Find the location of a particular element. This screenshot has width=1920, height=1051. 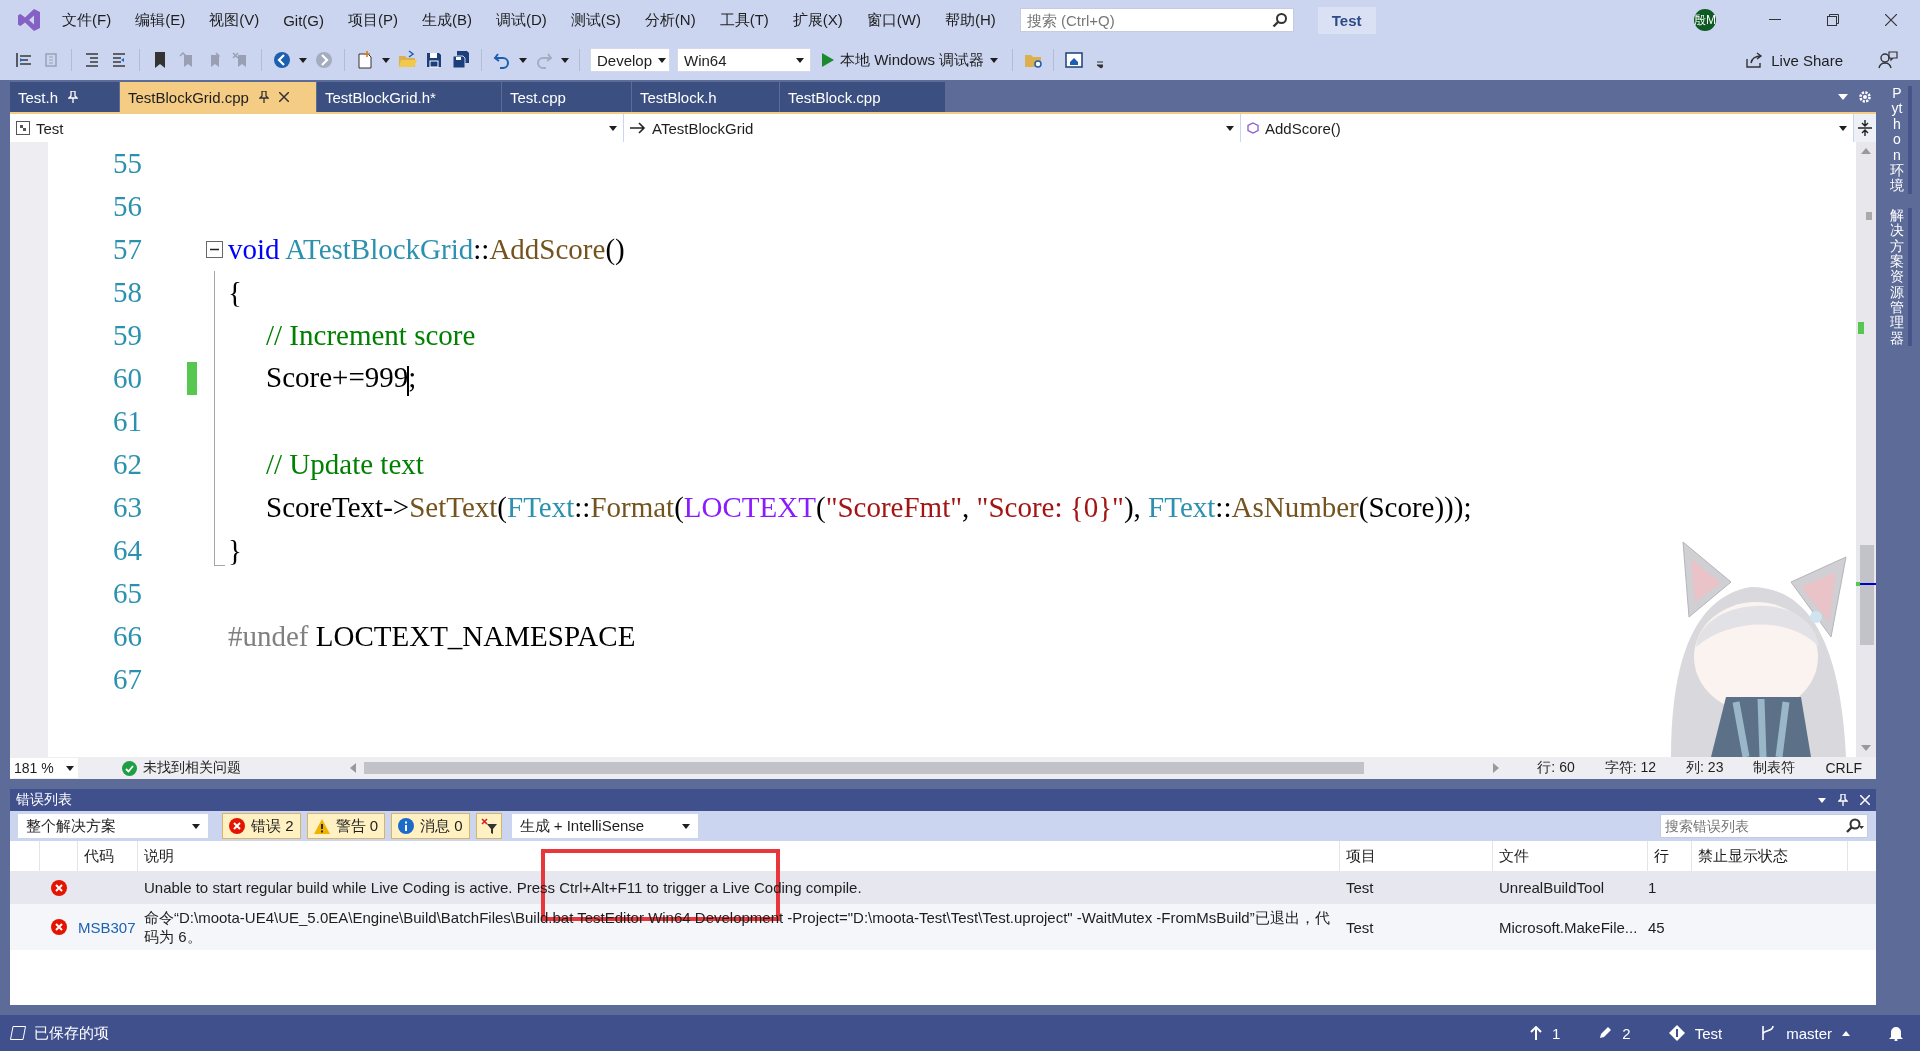

minimize-icon is located at coordinates (1775, 20).